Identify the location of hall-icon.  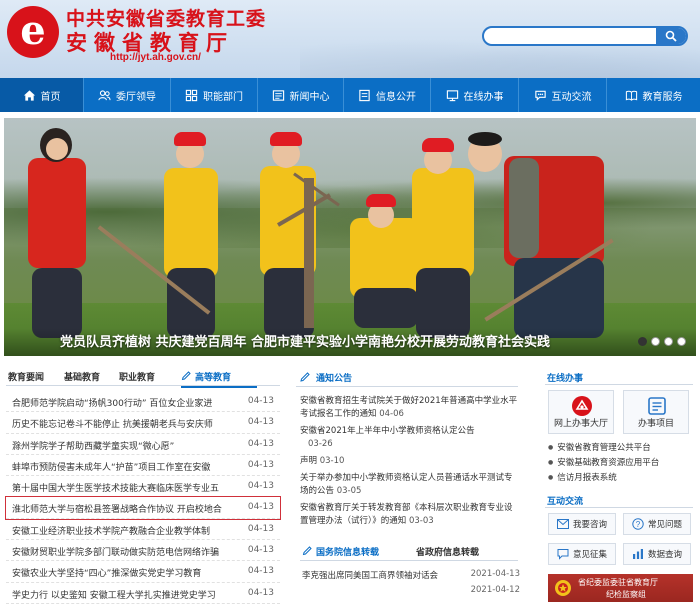
(582, 406).